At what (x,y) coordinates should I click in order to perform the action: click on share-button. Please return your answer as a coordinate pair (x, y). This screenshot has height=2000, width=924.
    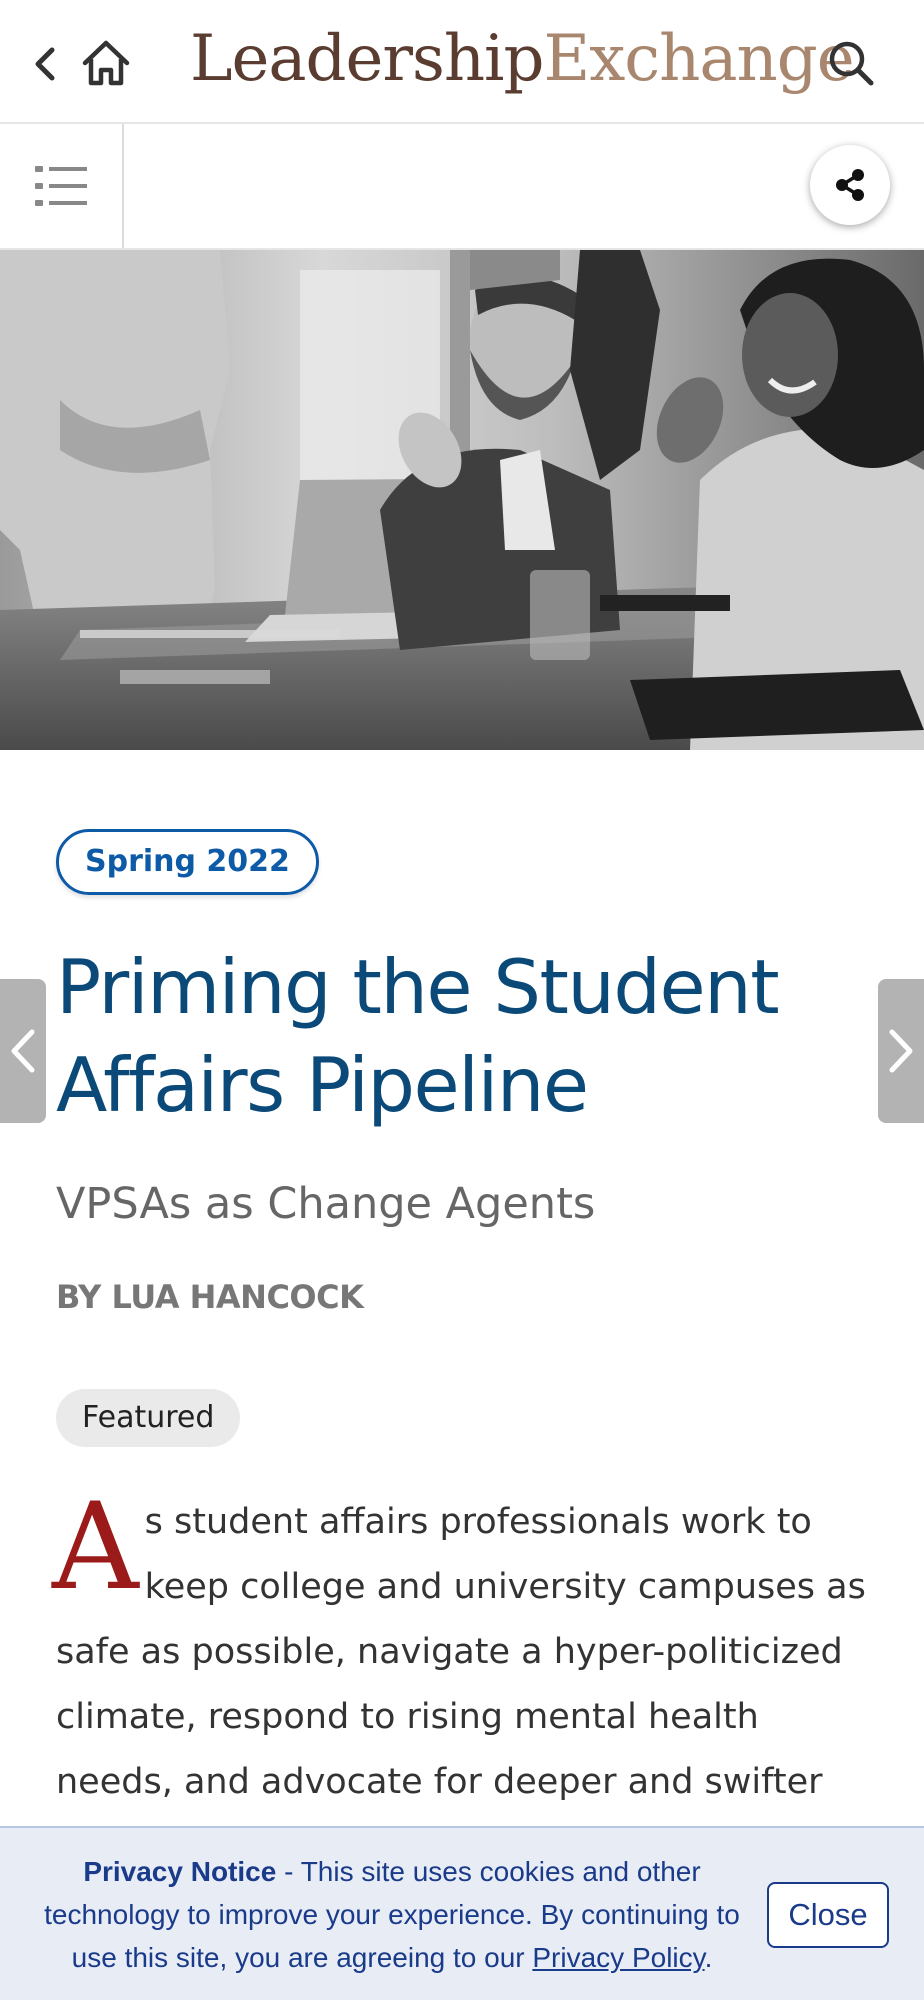
    Looking at the image, I should click on (850, 185).